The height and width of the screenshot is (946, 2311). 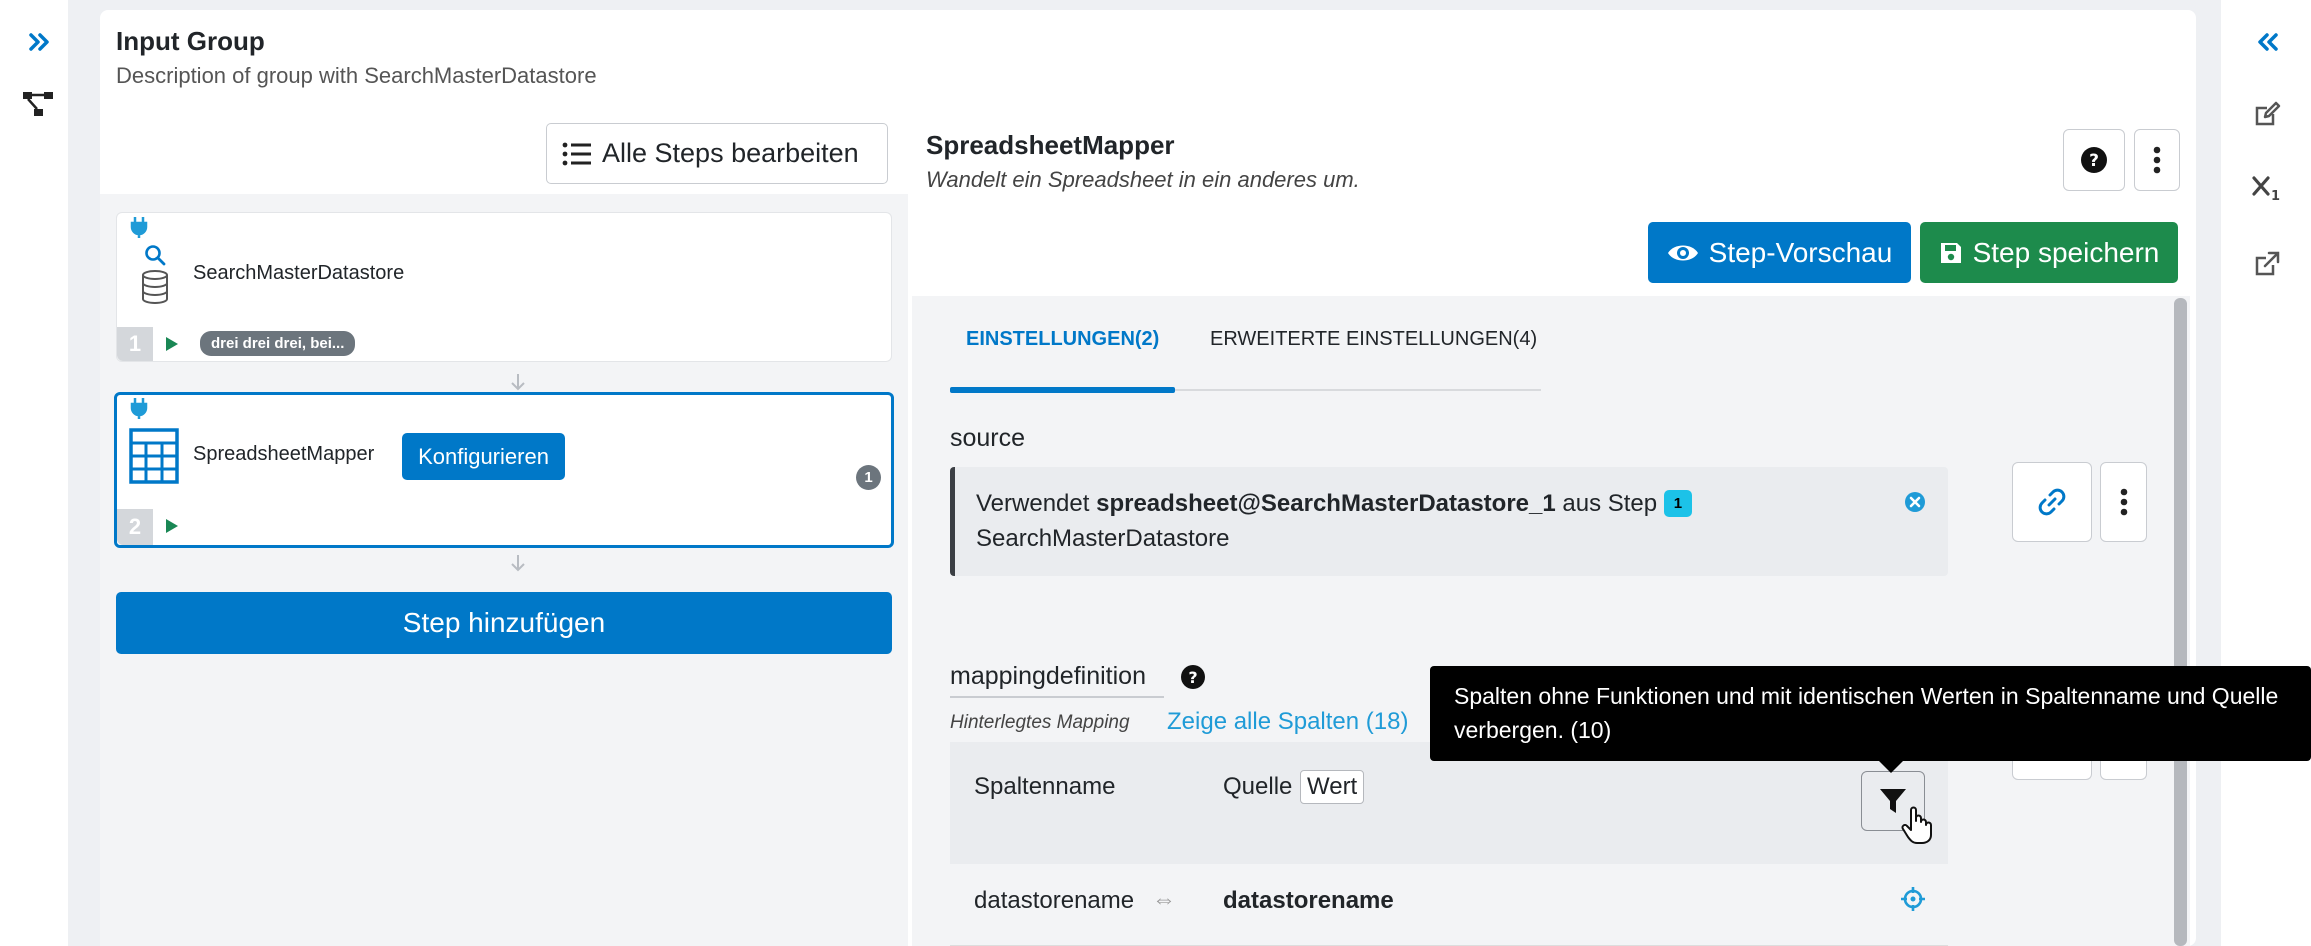 What do you see at coordinates (1054, 900) in the screenshot?
I see `row-column-name: datastorename` at bounding box center [1054, 900].